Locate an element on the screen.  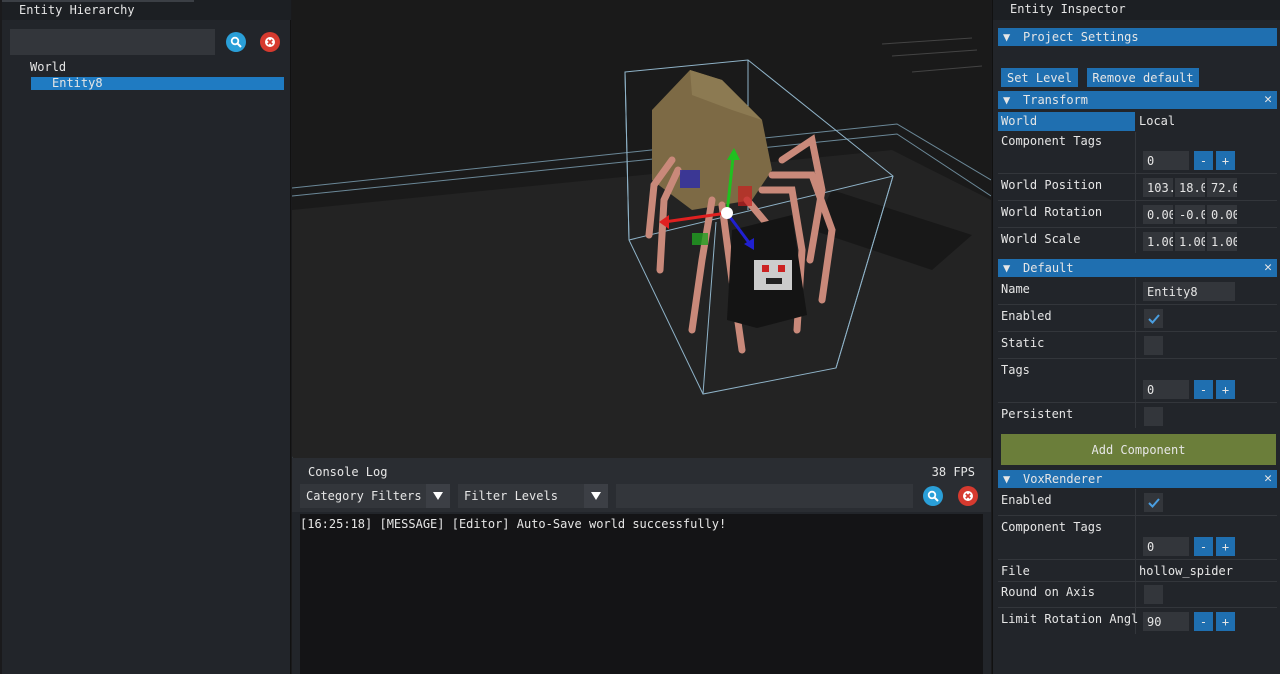
set-level-button: Set Level is located at coordinates (1039, 77).